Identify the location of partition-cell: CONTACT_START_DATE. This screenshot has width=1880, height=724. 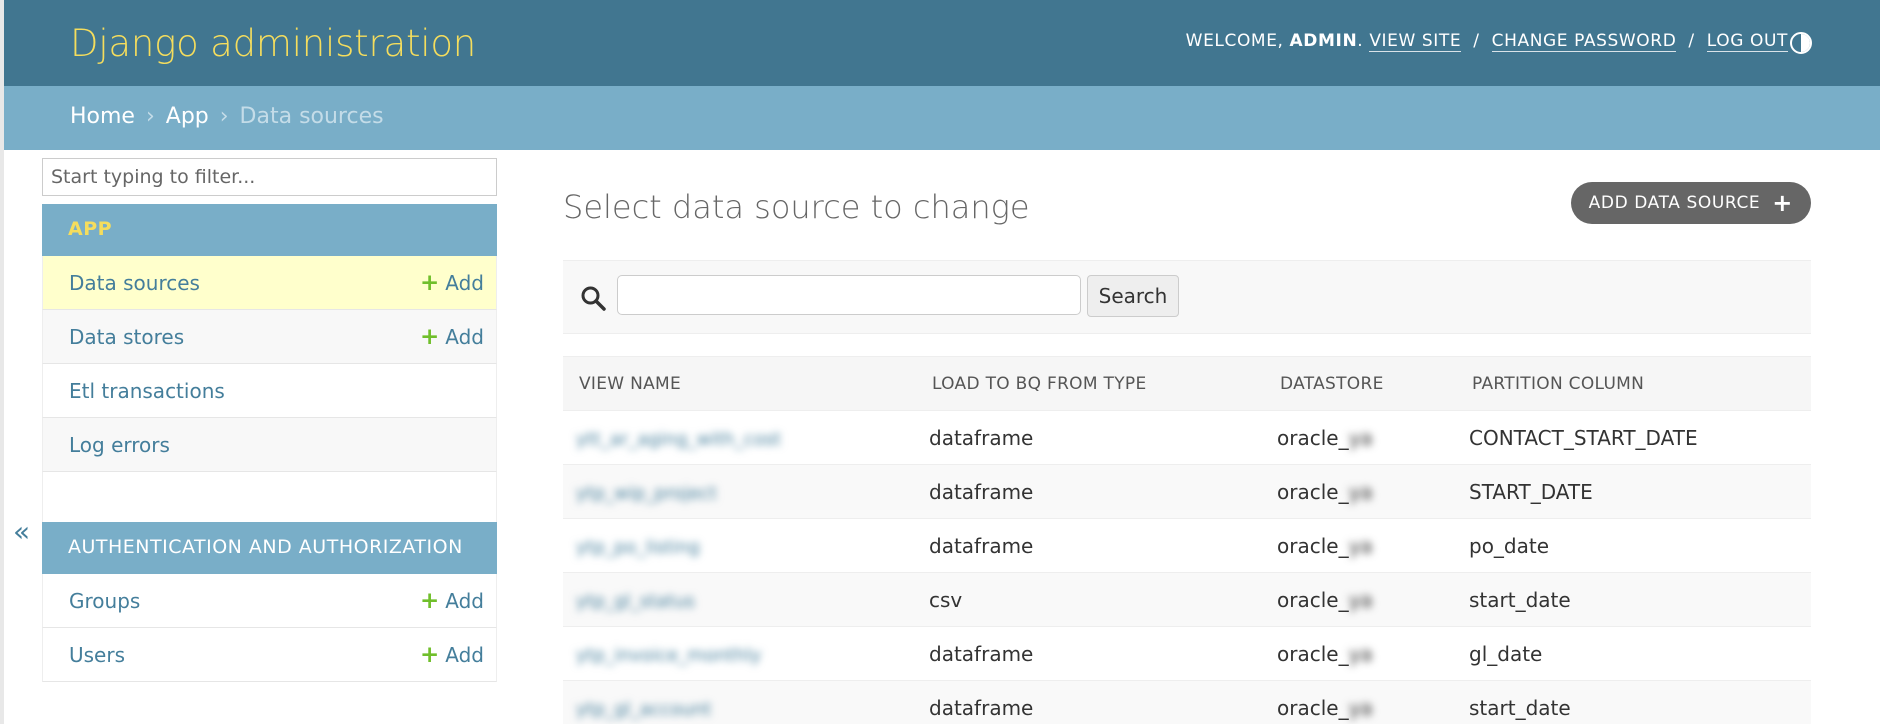
(1633, 437).